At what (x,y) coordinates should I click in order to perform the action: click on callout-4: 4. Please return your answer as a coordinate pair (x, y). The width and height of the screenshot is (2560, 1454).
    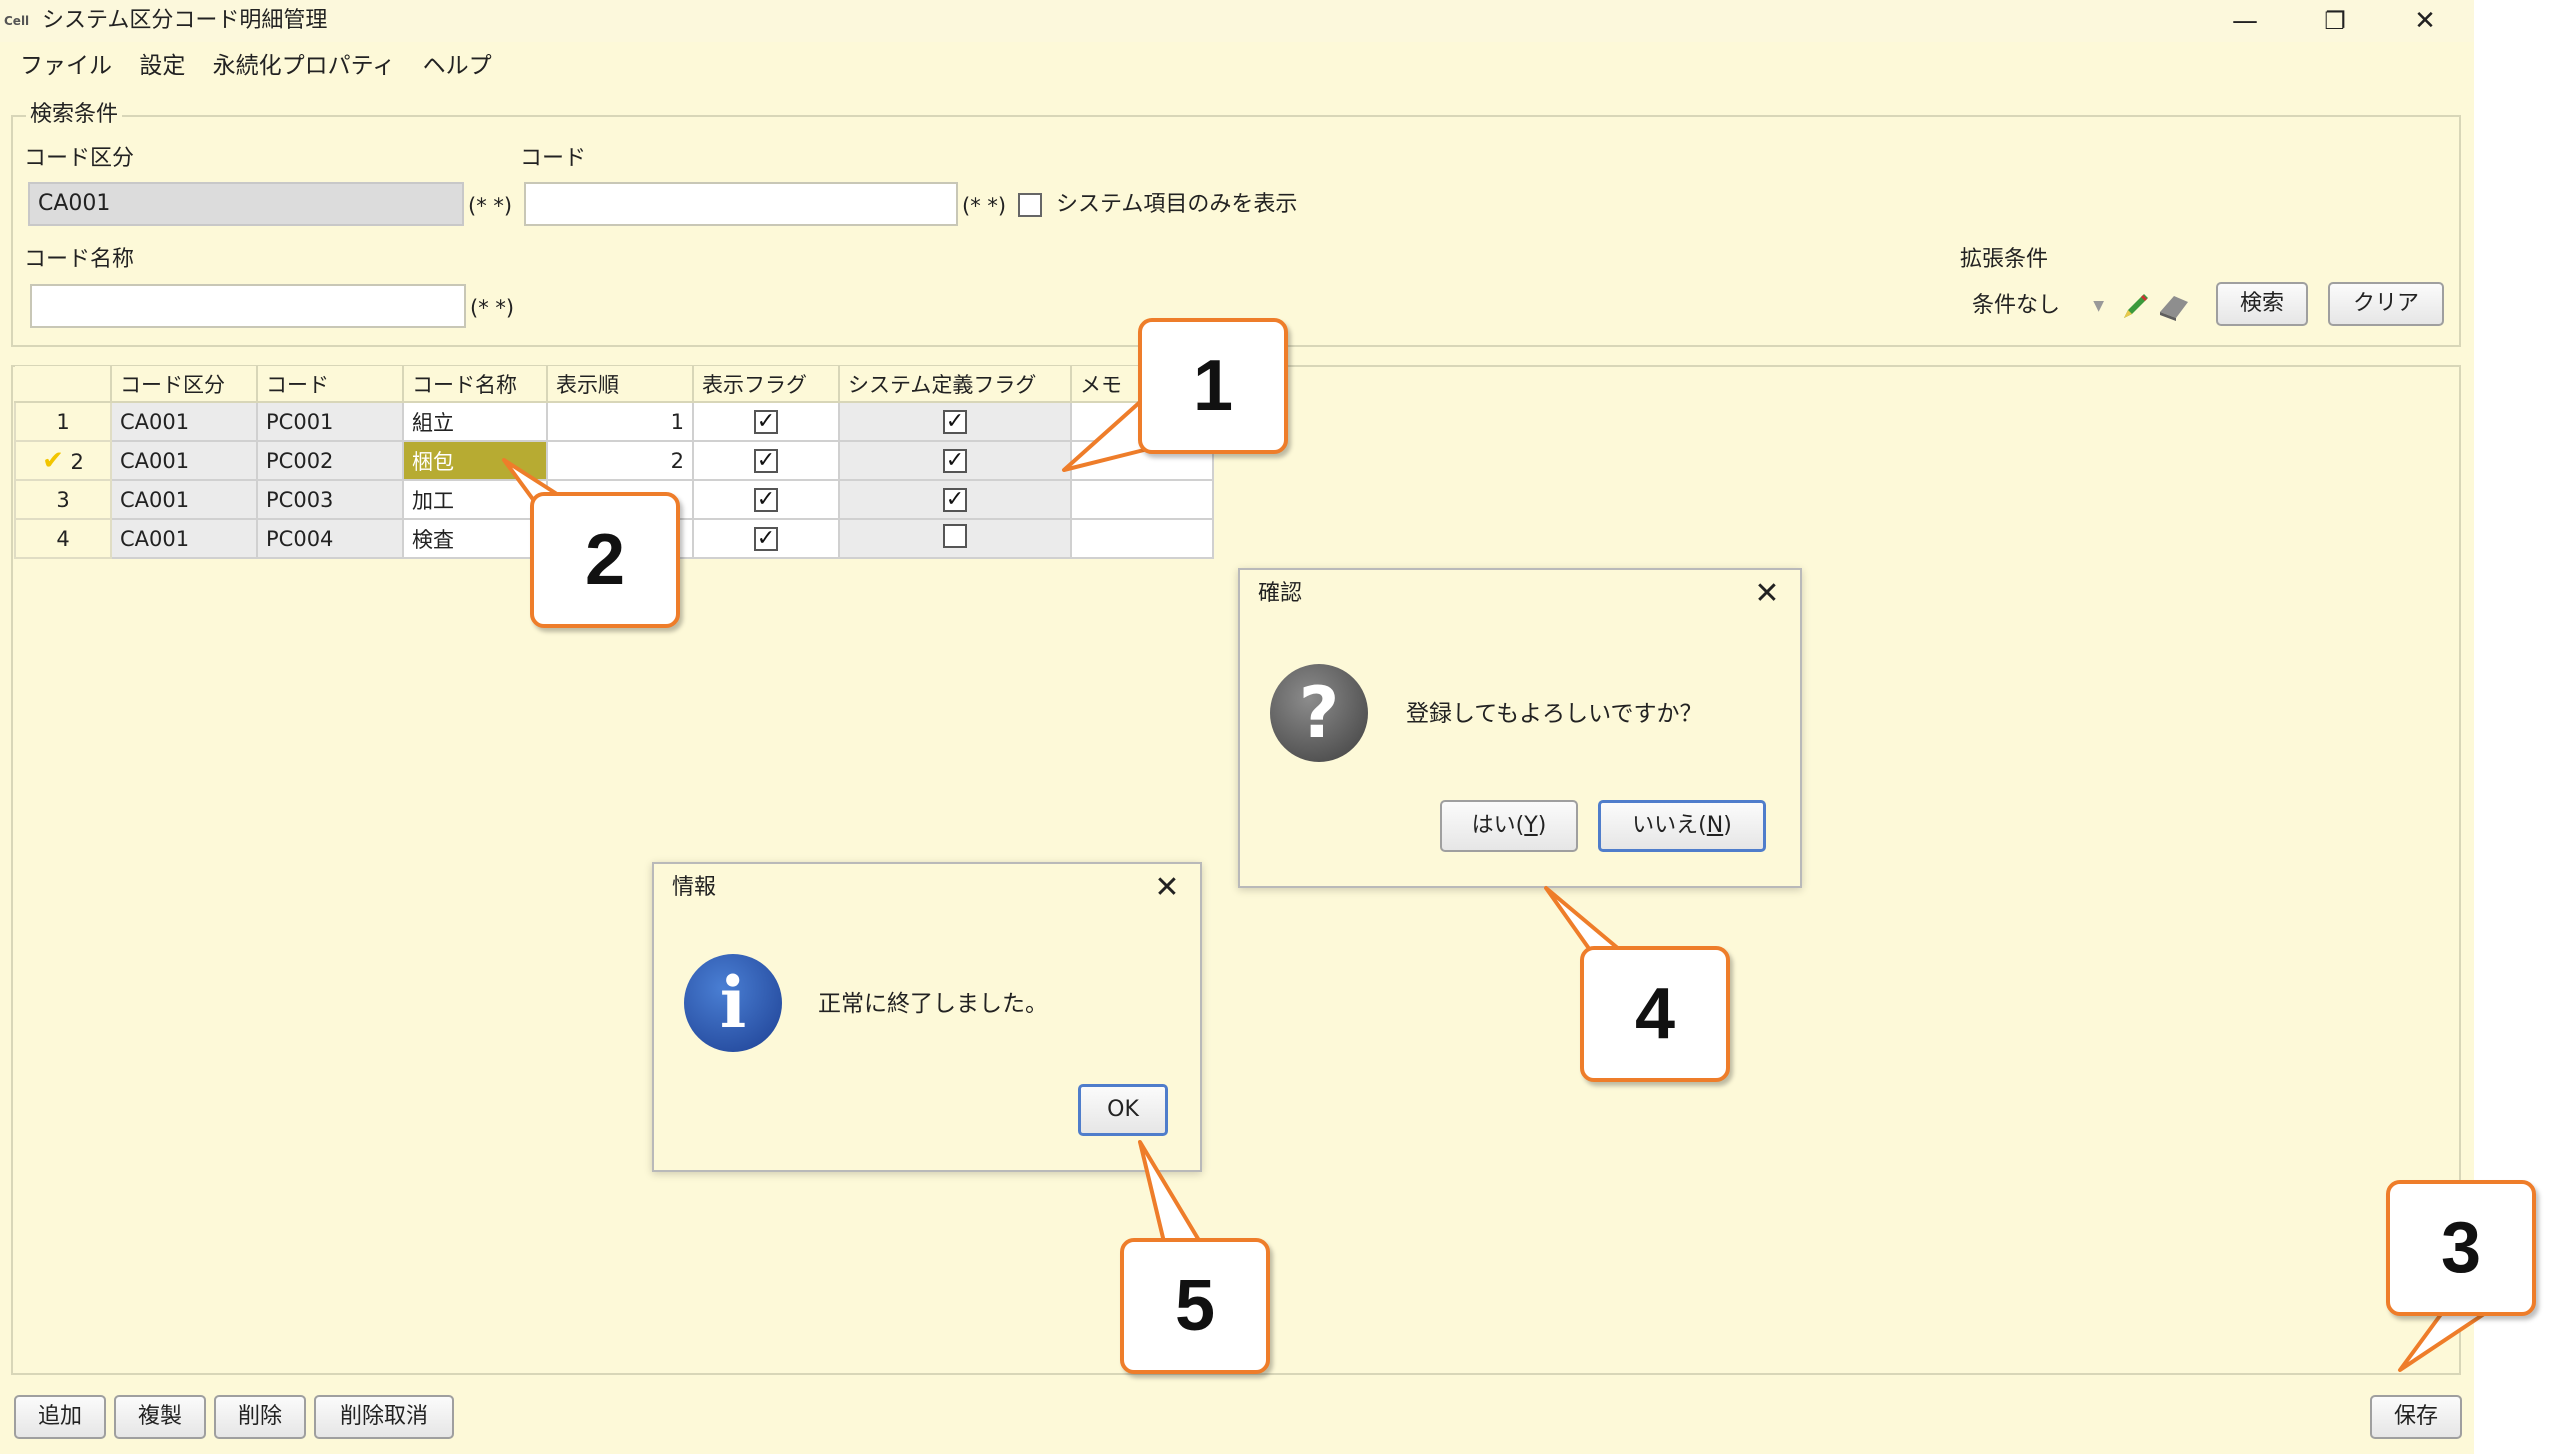
    Looking at the image, I should click on (1655, 1014).